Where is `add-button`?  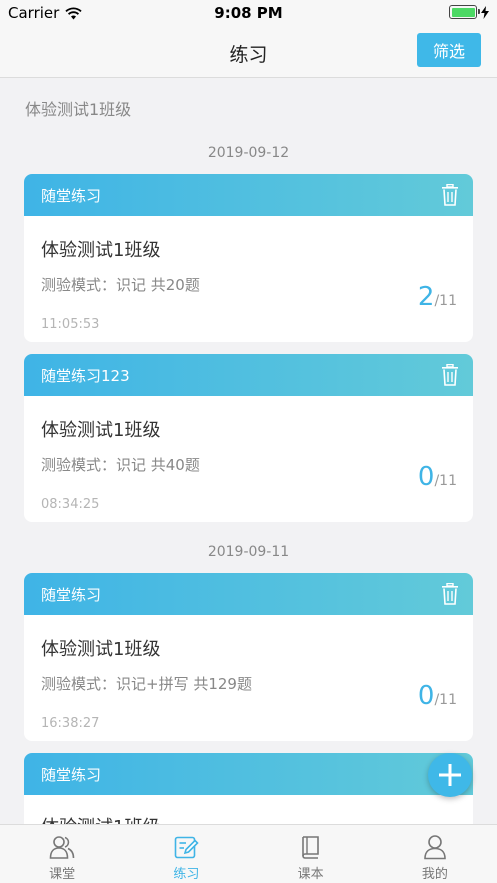 add-button is located at coordinates (450, 775).